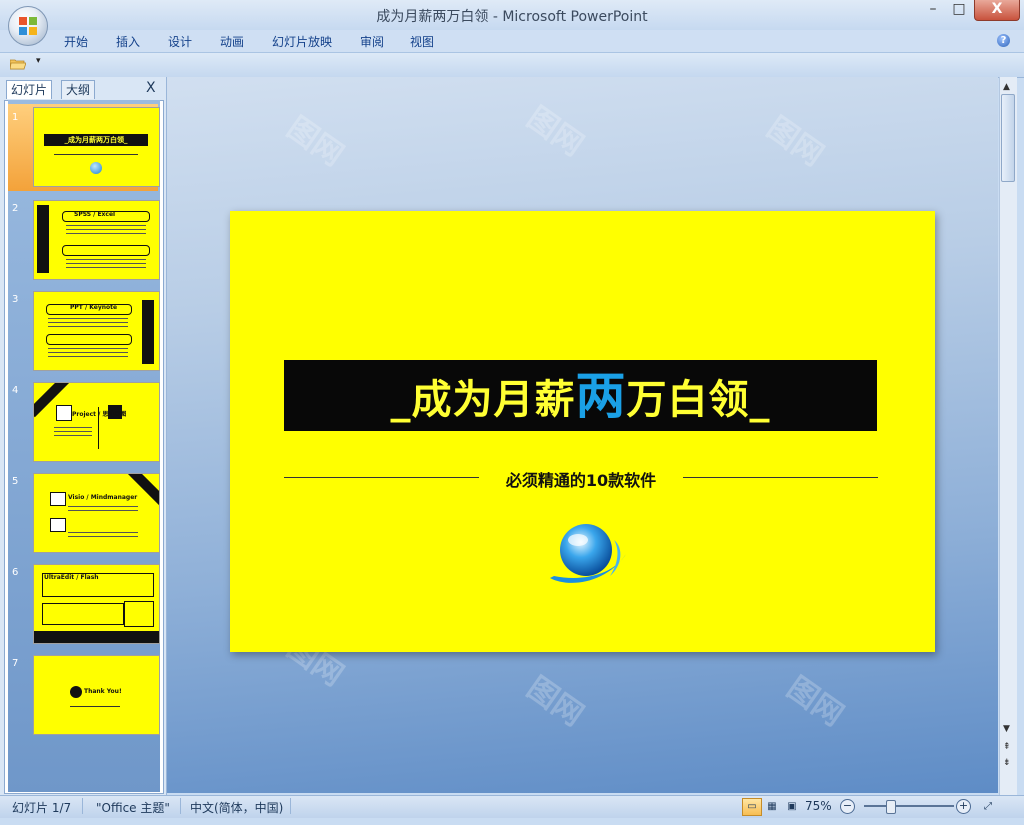  Describe the element at coordinates (180, 41) in the screenshot. I see `tab-design: 设计` at that location.